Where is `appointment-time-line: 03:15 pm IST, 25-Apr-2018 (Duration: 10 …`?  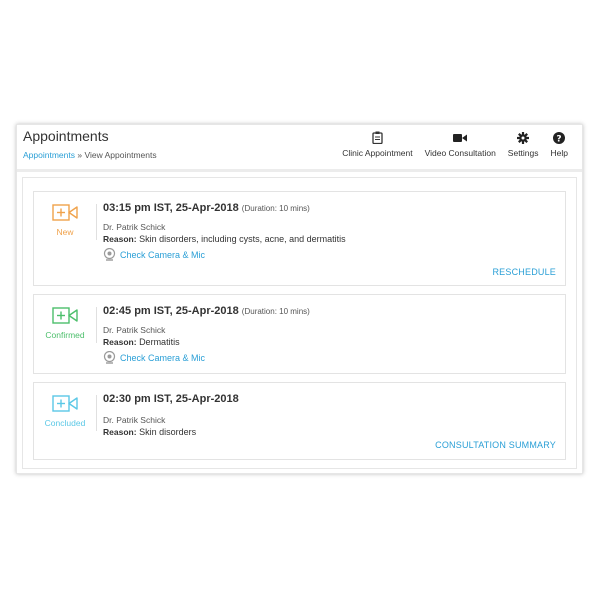
appointment-time-line: 03:15 pm IST, 25-Apr-2018 (Duration: 10 … is located at coordinates (224, 208).